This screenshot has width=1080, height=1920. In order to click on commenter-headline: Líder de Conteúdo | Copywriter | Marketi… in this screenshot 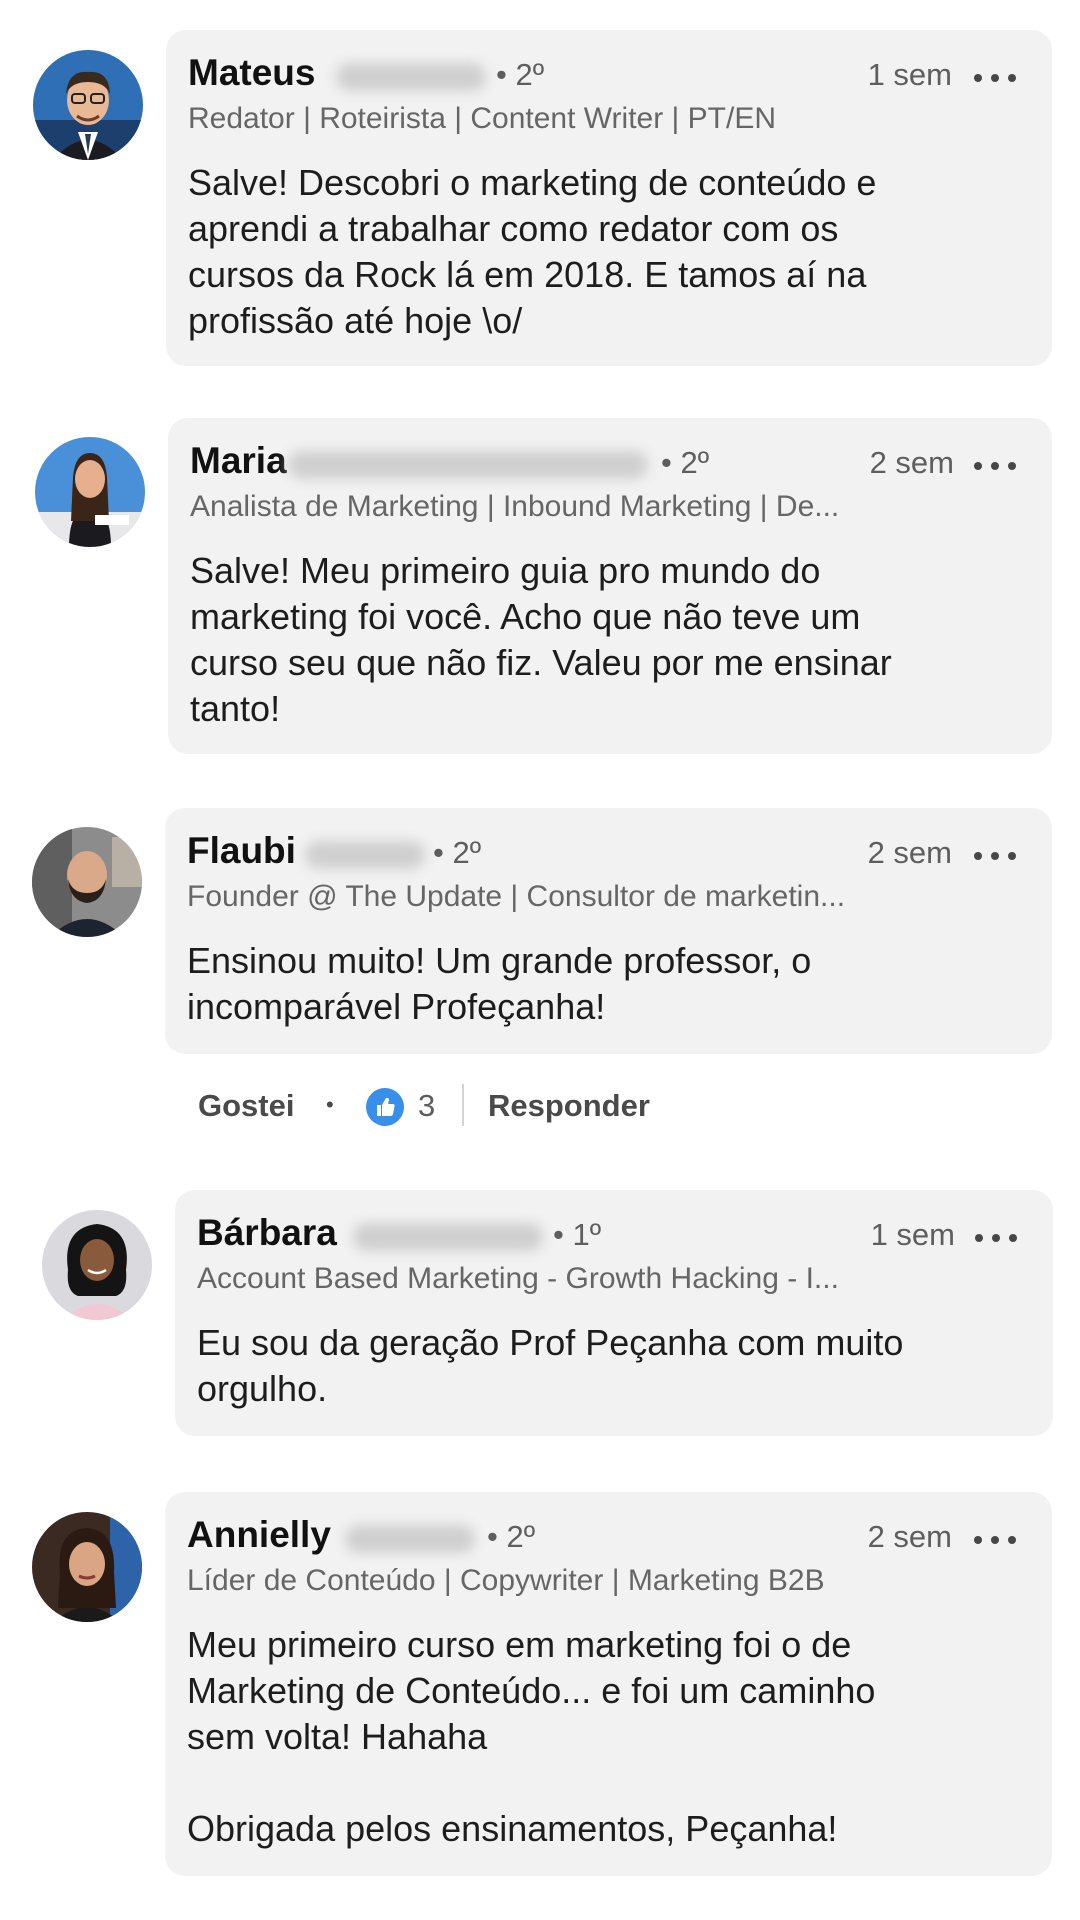, I will do `click(506, 1580)`.